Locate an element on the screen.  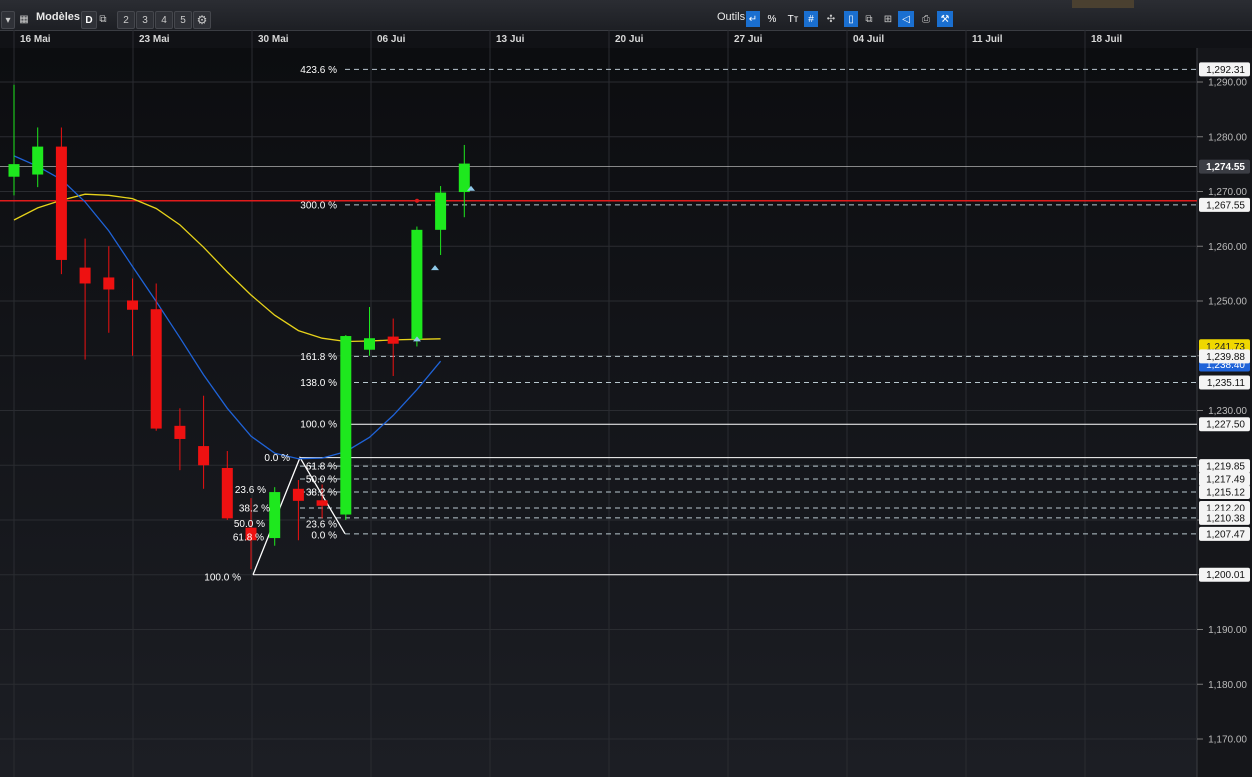
fib-percent-label: 423.6 % is located at coordinates (318, 70).